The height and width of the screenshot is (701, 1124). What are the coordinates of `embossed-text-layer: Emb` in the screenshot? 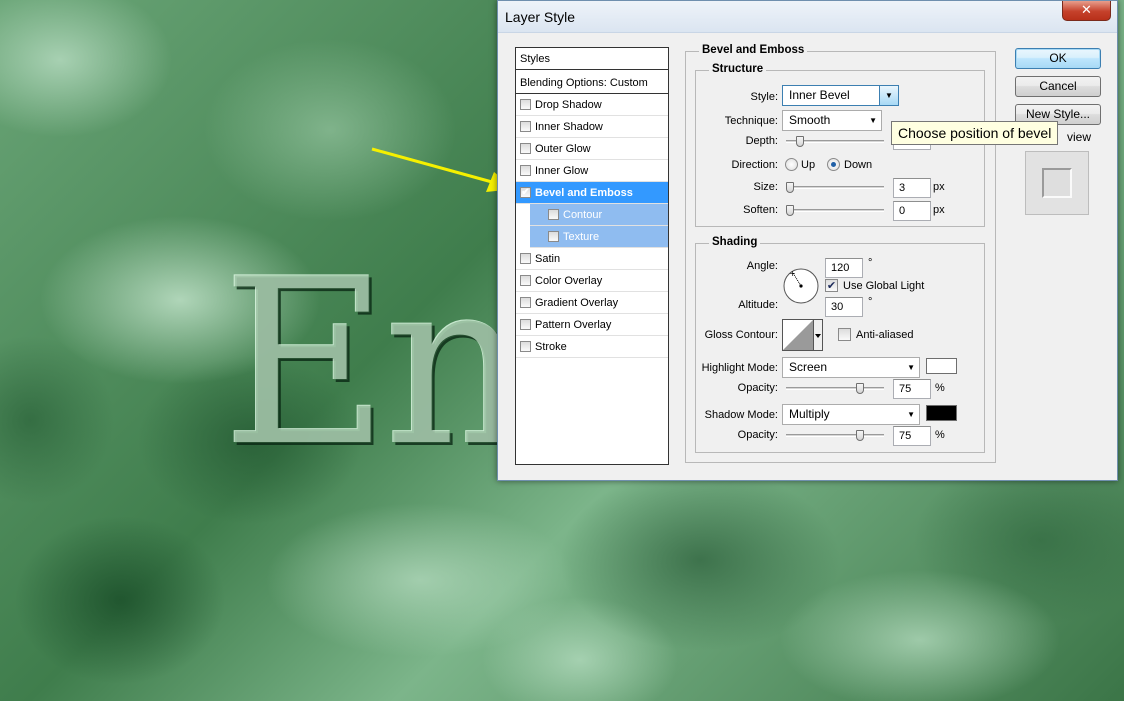 It's located at (372, 374).